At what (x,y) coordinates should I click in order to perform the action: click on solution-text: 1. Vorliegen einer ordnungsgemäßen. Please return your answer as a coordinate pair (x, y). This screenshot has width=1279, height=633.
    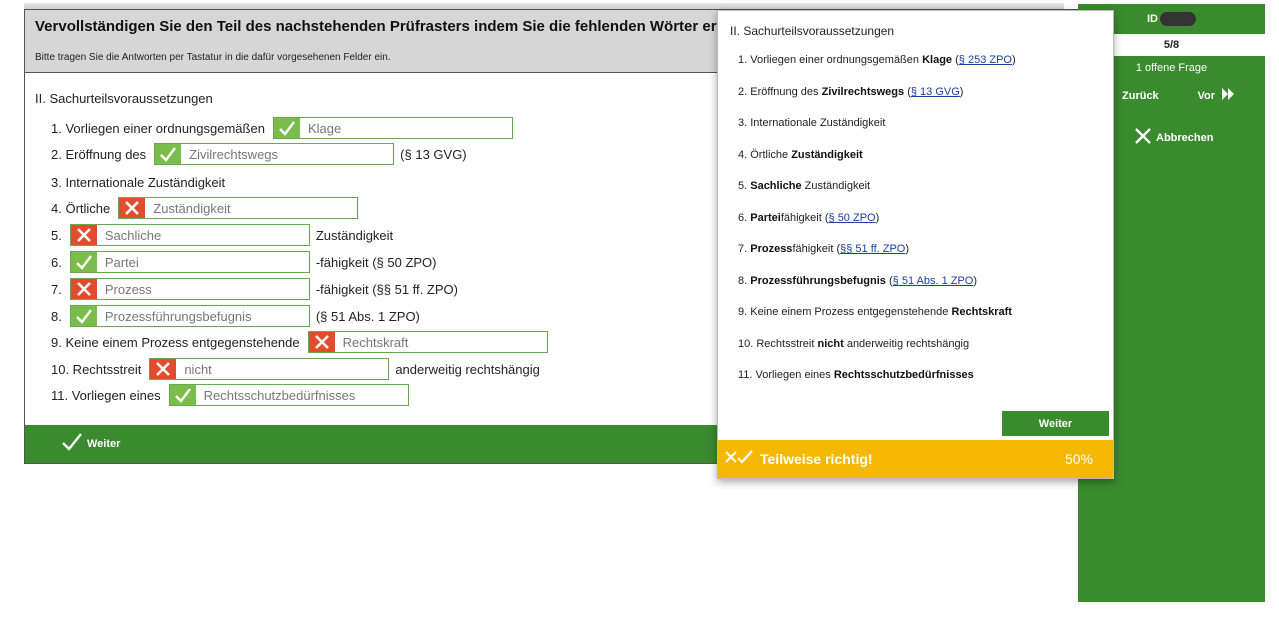
    Looking at the image, I should click on (830, 60).